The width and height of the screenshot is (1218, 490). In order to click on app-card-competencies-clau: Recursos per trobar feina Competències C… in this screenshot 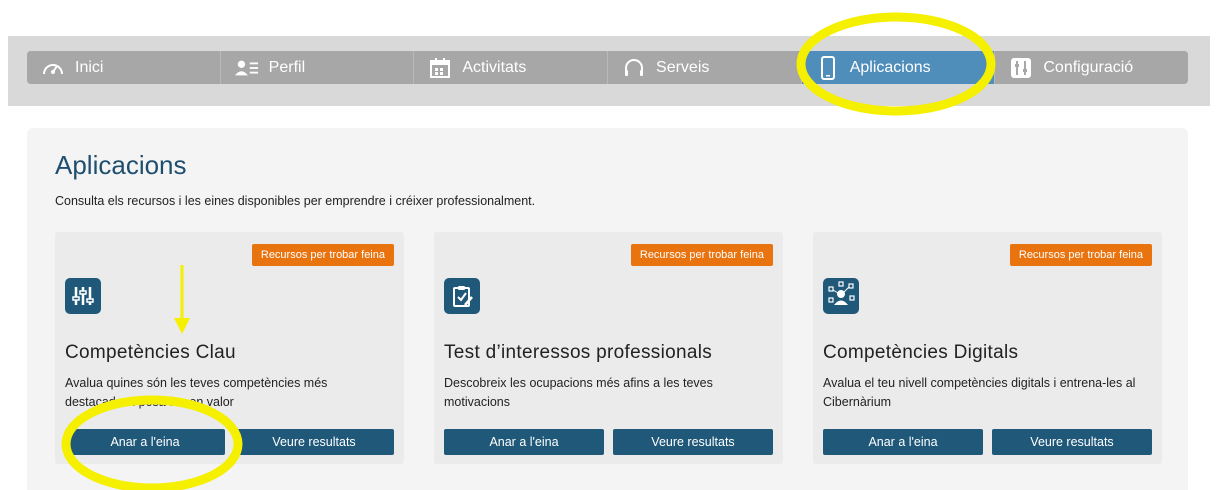, I will do `click(229, 348)`.